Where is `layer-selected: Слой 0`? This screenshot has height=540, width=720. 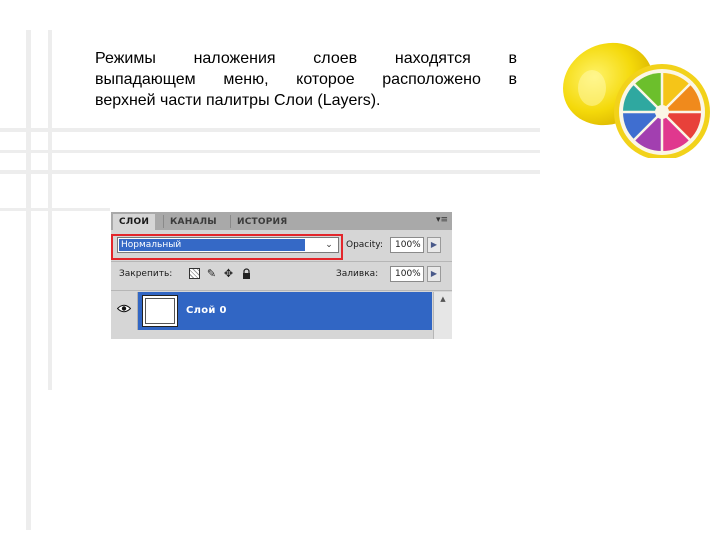
layer-selected: Слой 0 is located at coordinates (285, 311).